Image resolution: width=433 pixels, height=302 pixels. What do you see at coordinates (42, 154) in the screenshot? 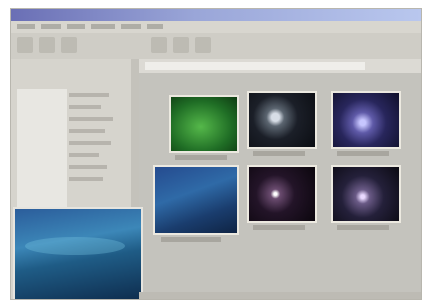
I see `folder-tree` at bounding box center [42, 154].